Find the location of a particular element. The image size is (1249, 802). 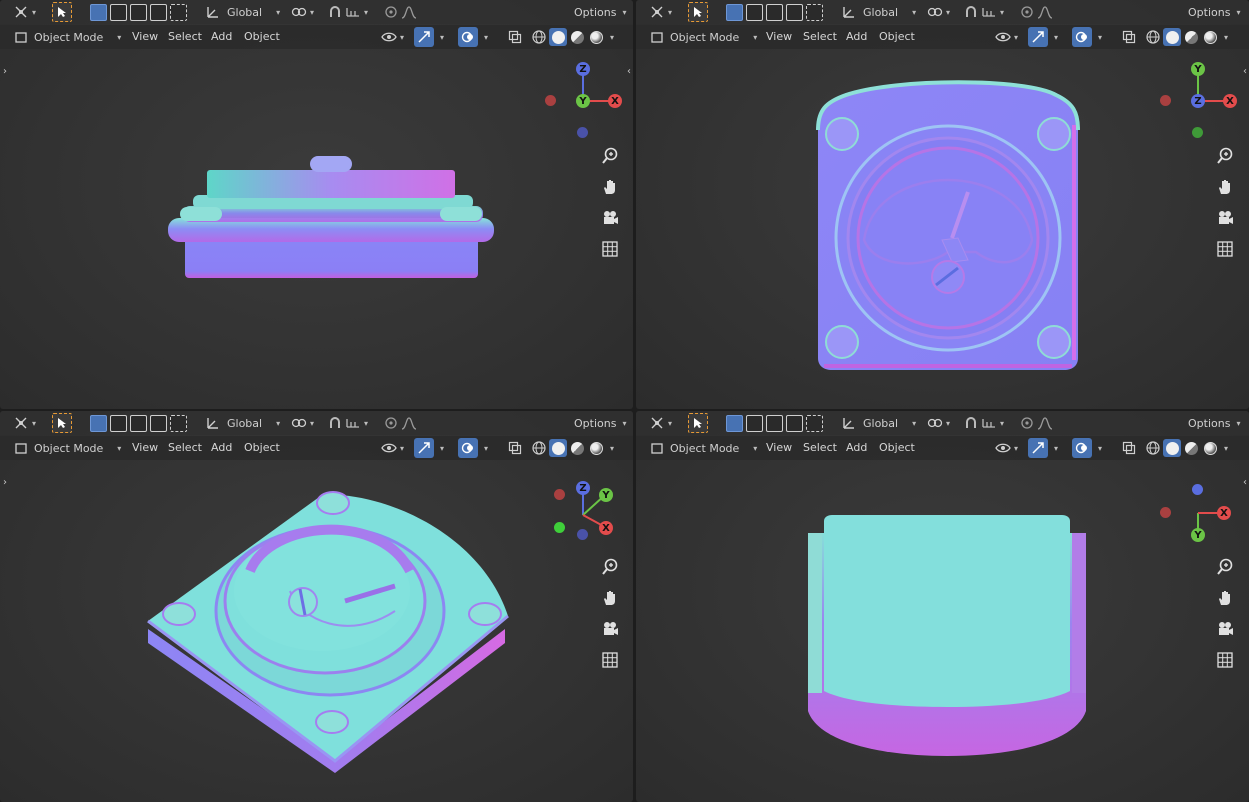

axis-z-icon is located at coordinates (1197, 489).